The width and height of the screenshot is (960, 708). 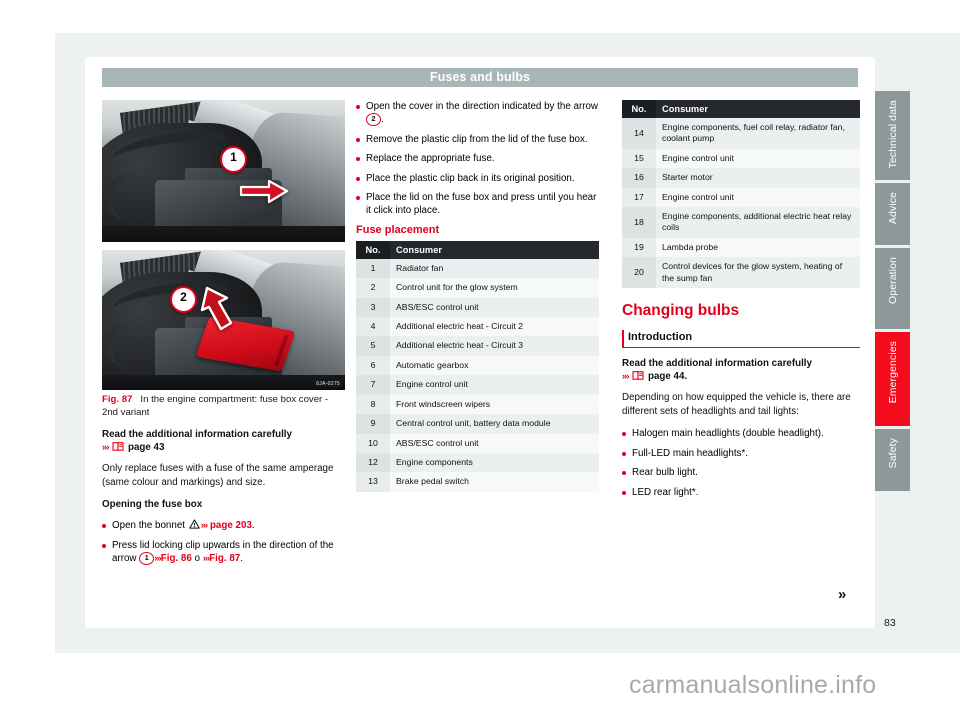 I want to click on sidebar-tab-label: Emergencies, so click(x=892, y=372).